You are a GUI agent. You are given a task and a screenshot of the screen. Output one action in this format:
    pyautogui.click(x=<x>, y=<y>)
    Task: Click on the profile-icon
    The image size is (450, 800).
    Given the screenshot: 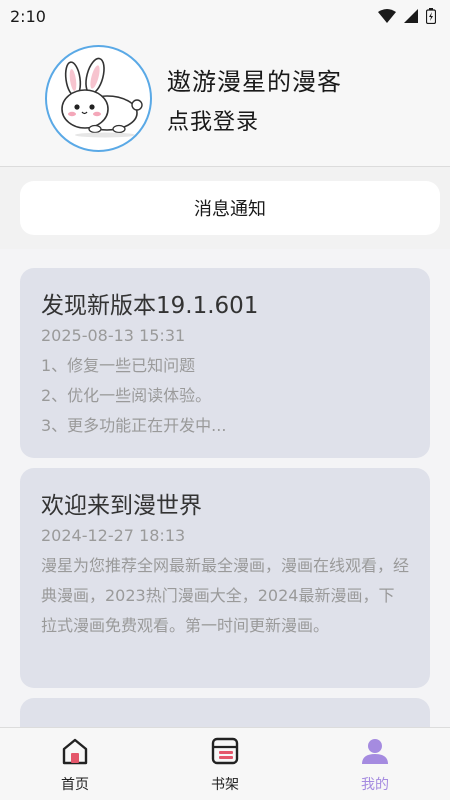 What is the action you would take?
    pyautogui.click(x=375, y=751)
    